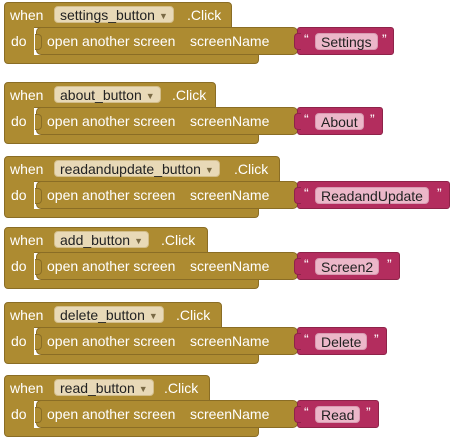 Image resolution: width=452 pixels, height=437 pixels. What do you see at coordinates (130, 169) in the screenshot?
I see `component-name: readandupdate_button` at bounding box center [130, 169].